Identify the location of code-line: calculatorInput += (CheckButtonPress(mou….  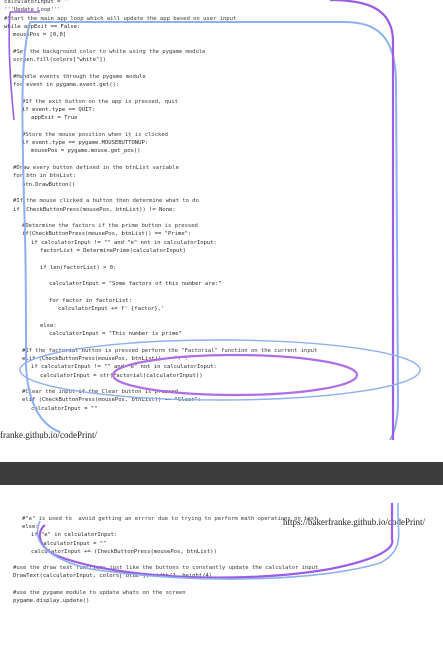
(124, 551).